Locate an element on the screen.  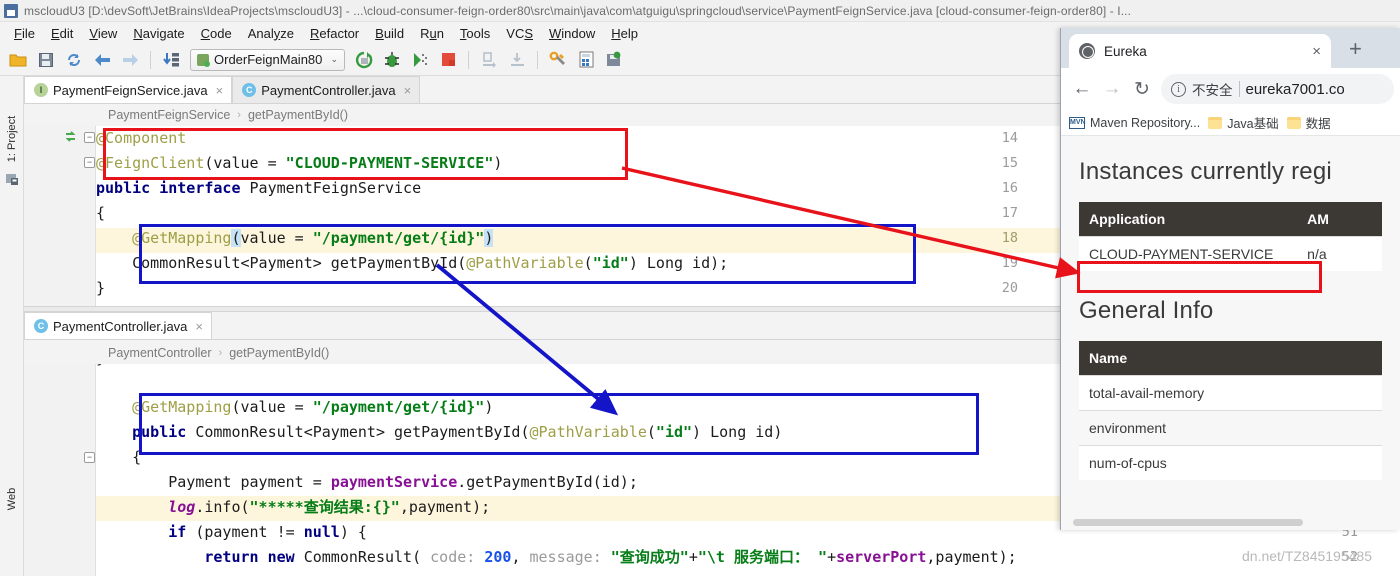
column-header-application: Application is located at coordinates (1188, 219).